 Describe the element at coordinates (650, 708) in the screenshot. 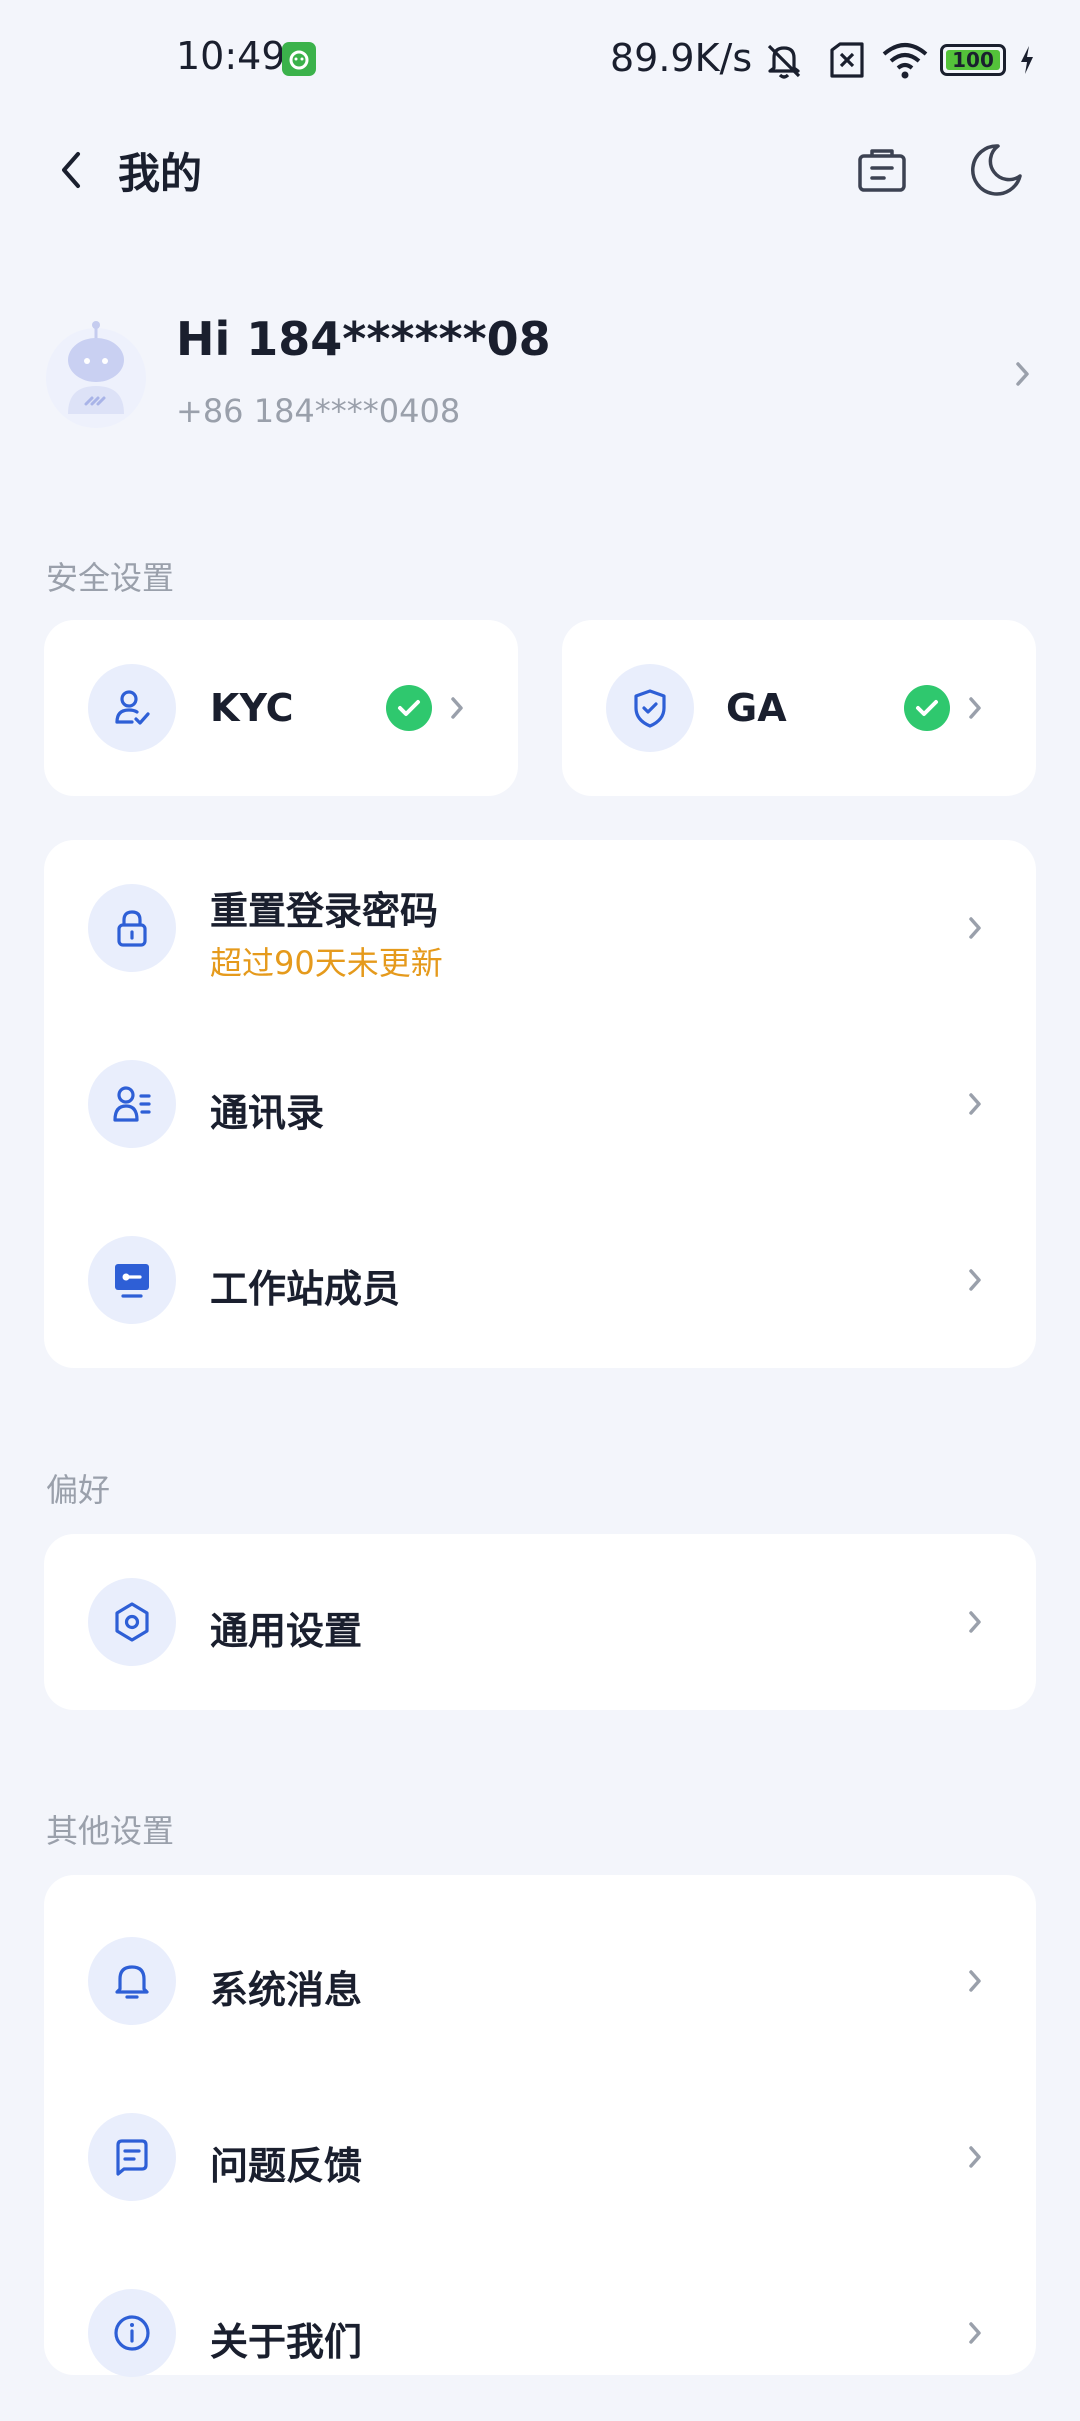

I see `shield-check-icon` at that location.